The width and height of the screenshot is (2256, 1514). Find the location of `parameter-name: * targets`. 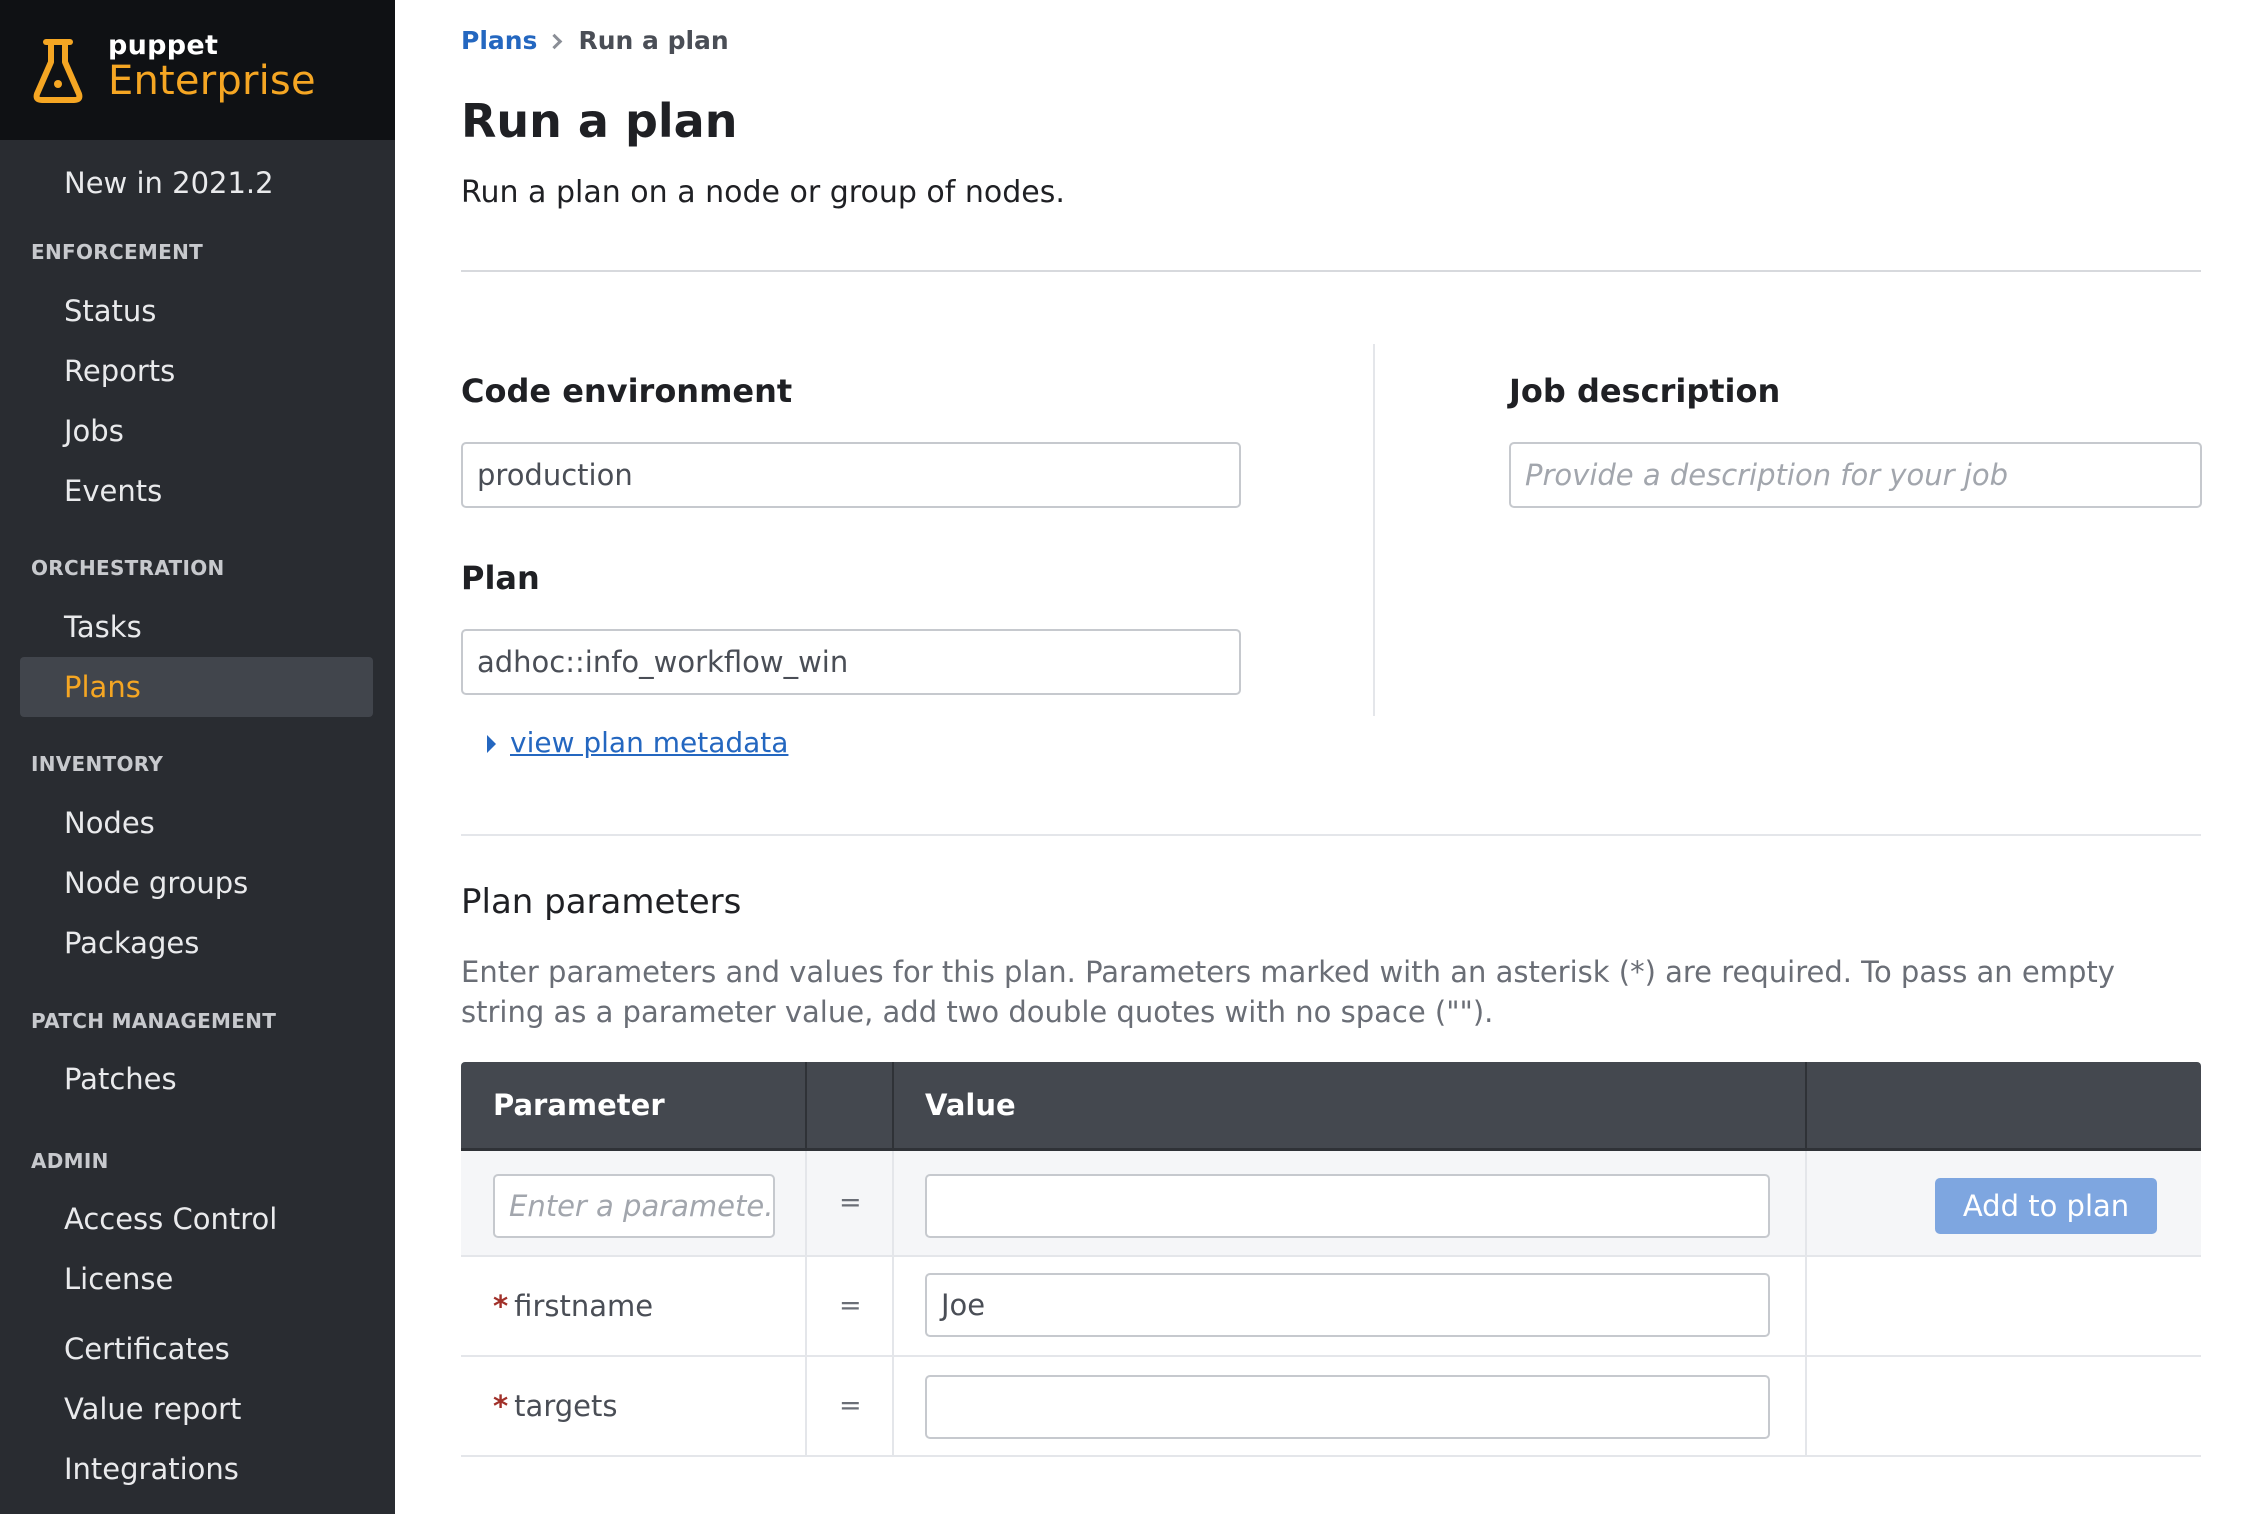

parameter-name: * targets is located at coordinates (555, 1406).